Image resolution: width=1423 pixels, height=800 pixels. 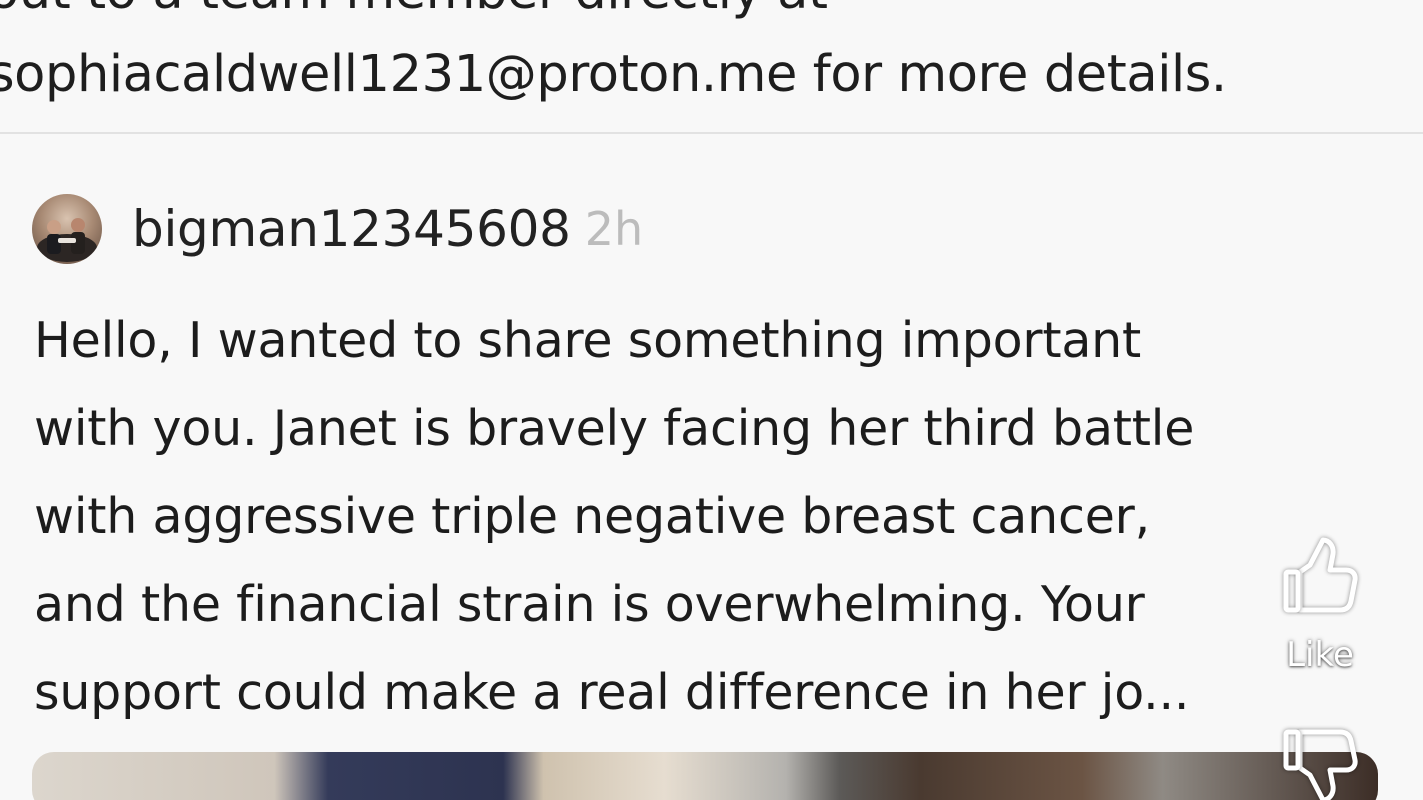 What do you see at coordinates (1320, 764) in the screenshot?
I see `thumbs-down-icon` at bounding box center [1320, 764].